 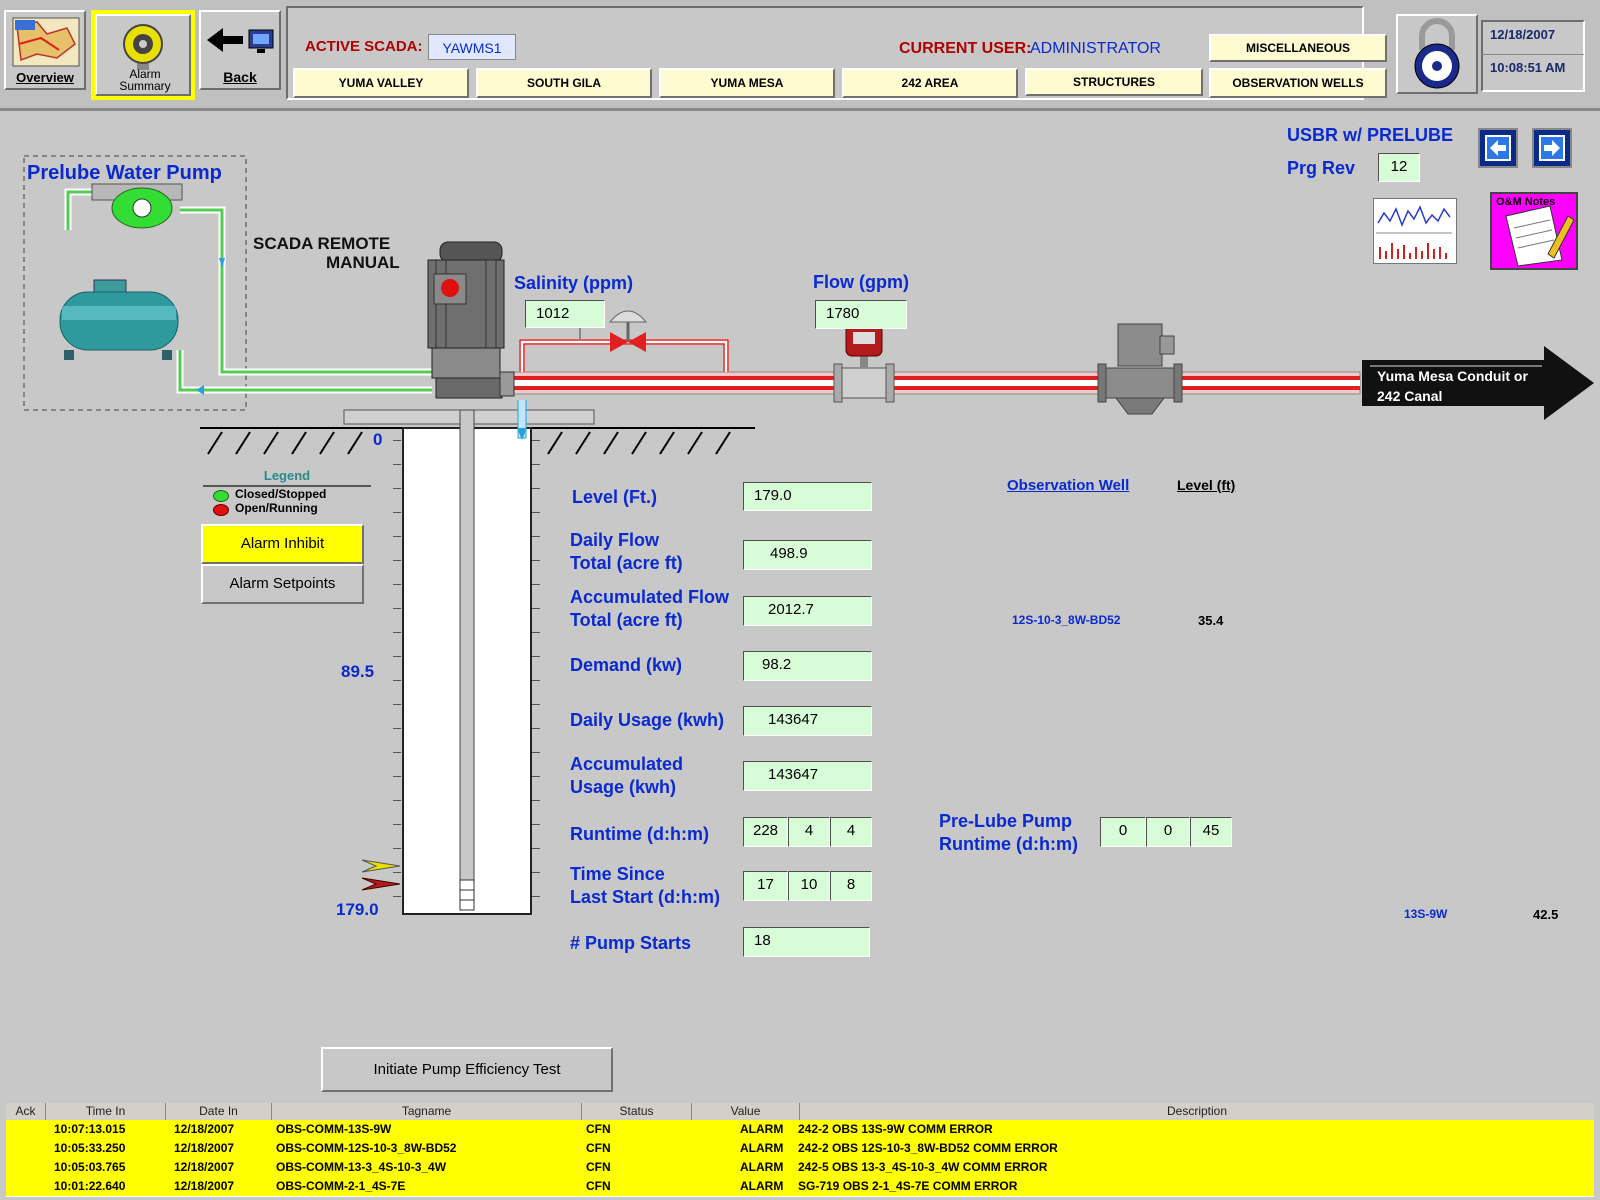 I want to click on acc-flow-value: 2012.7, so click(x=807, y=611).